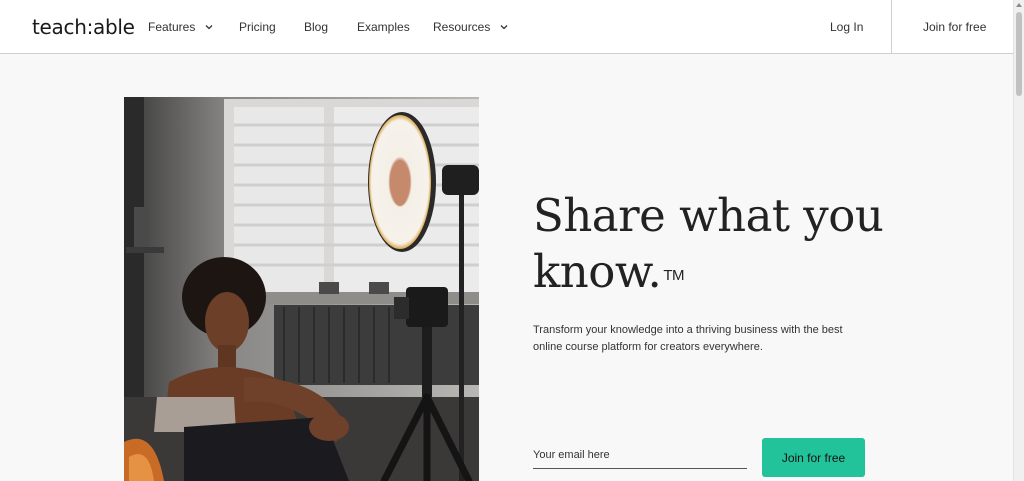 The height and width of the screenshot is (481, 1024). What do you see at coordinates (673, 275) in the screenshot?
I see `trademark-mark: TM` at bounding box center [673, 275].